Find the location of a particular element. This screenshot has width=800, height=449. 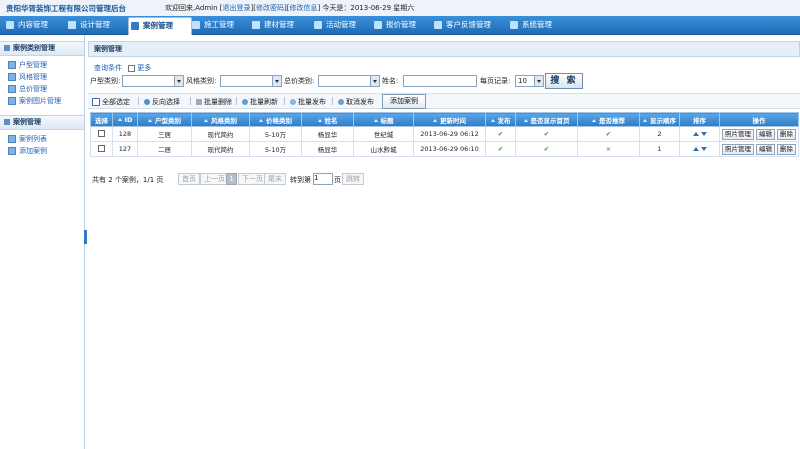

nav-label: 建材管理 is located at coordinates (279, 24).